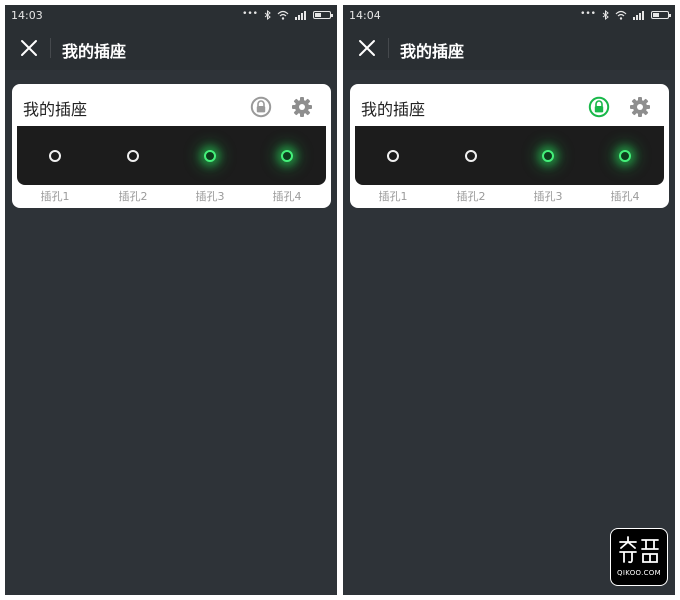 This screenshot has width=680, height=600. What do you see at coordinates (509, 15) in the screenshot?
I see `status-bar: 14:04 •••` at bounding box center [509, 15].